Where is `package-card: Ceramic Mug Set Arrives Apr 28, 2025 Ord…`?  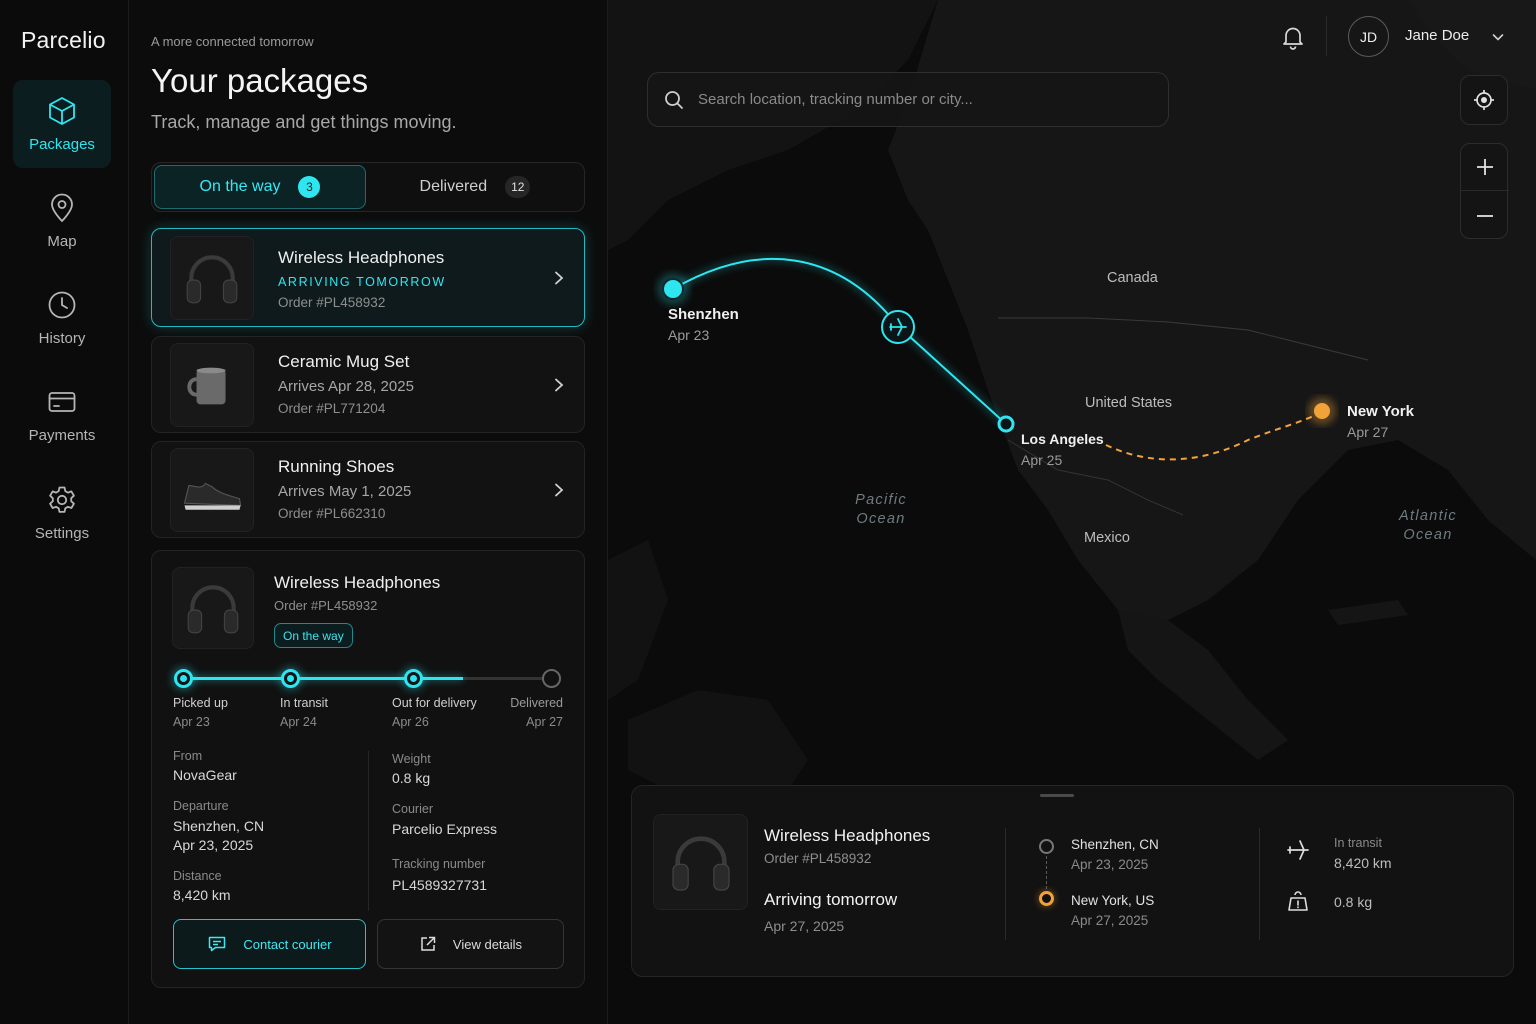
package-card: Ceramic Mug Set Arrives Apr 28, 2025 Ord… is located at coordinates (368, 384).